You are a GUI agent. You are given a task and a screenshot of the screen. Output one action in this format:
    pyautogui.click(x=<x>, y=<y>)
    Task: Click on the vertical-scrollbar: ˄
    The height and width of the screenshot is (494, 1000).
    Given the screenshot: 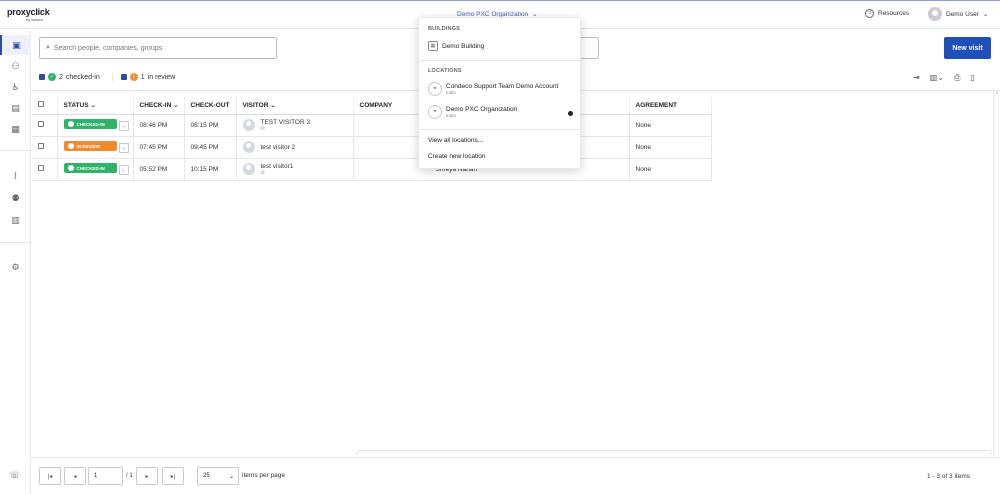 What is the action you would take?
    pyautogui.click(x=996, y=273)
    